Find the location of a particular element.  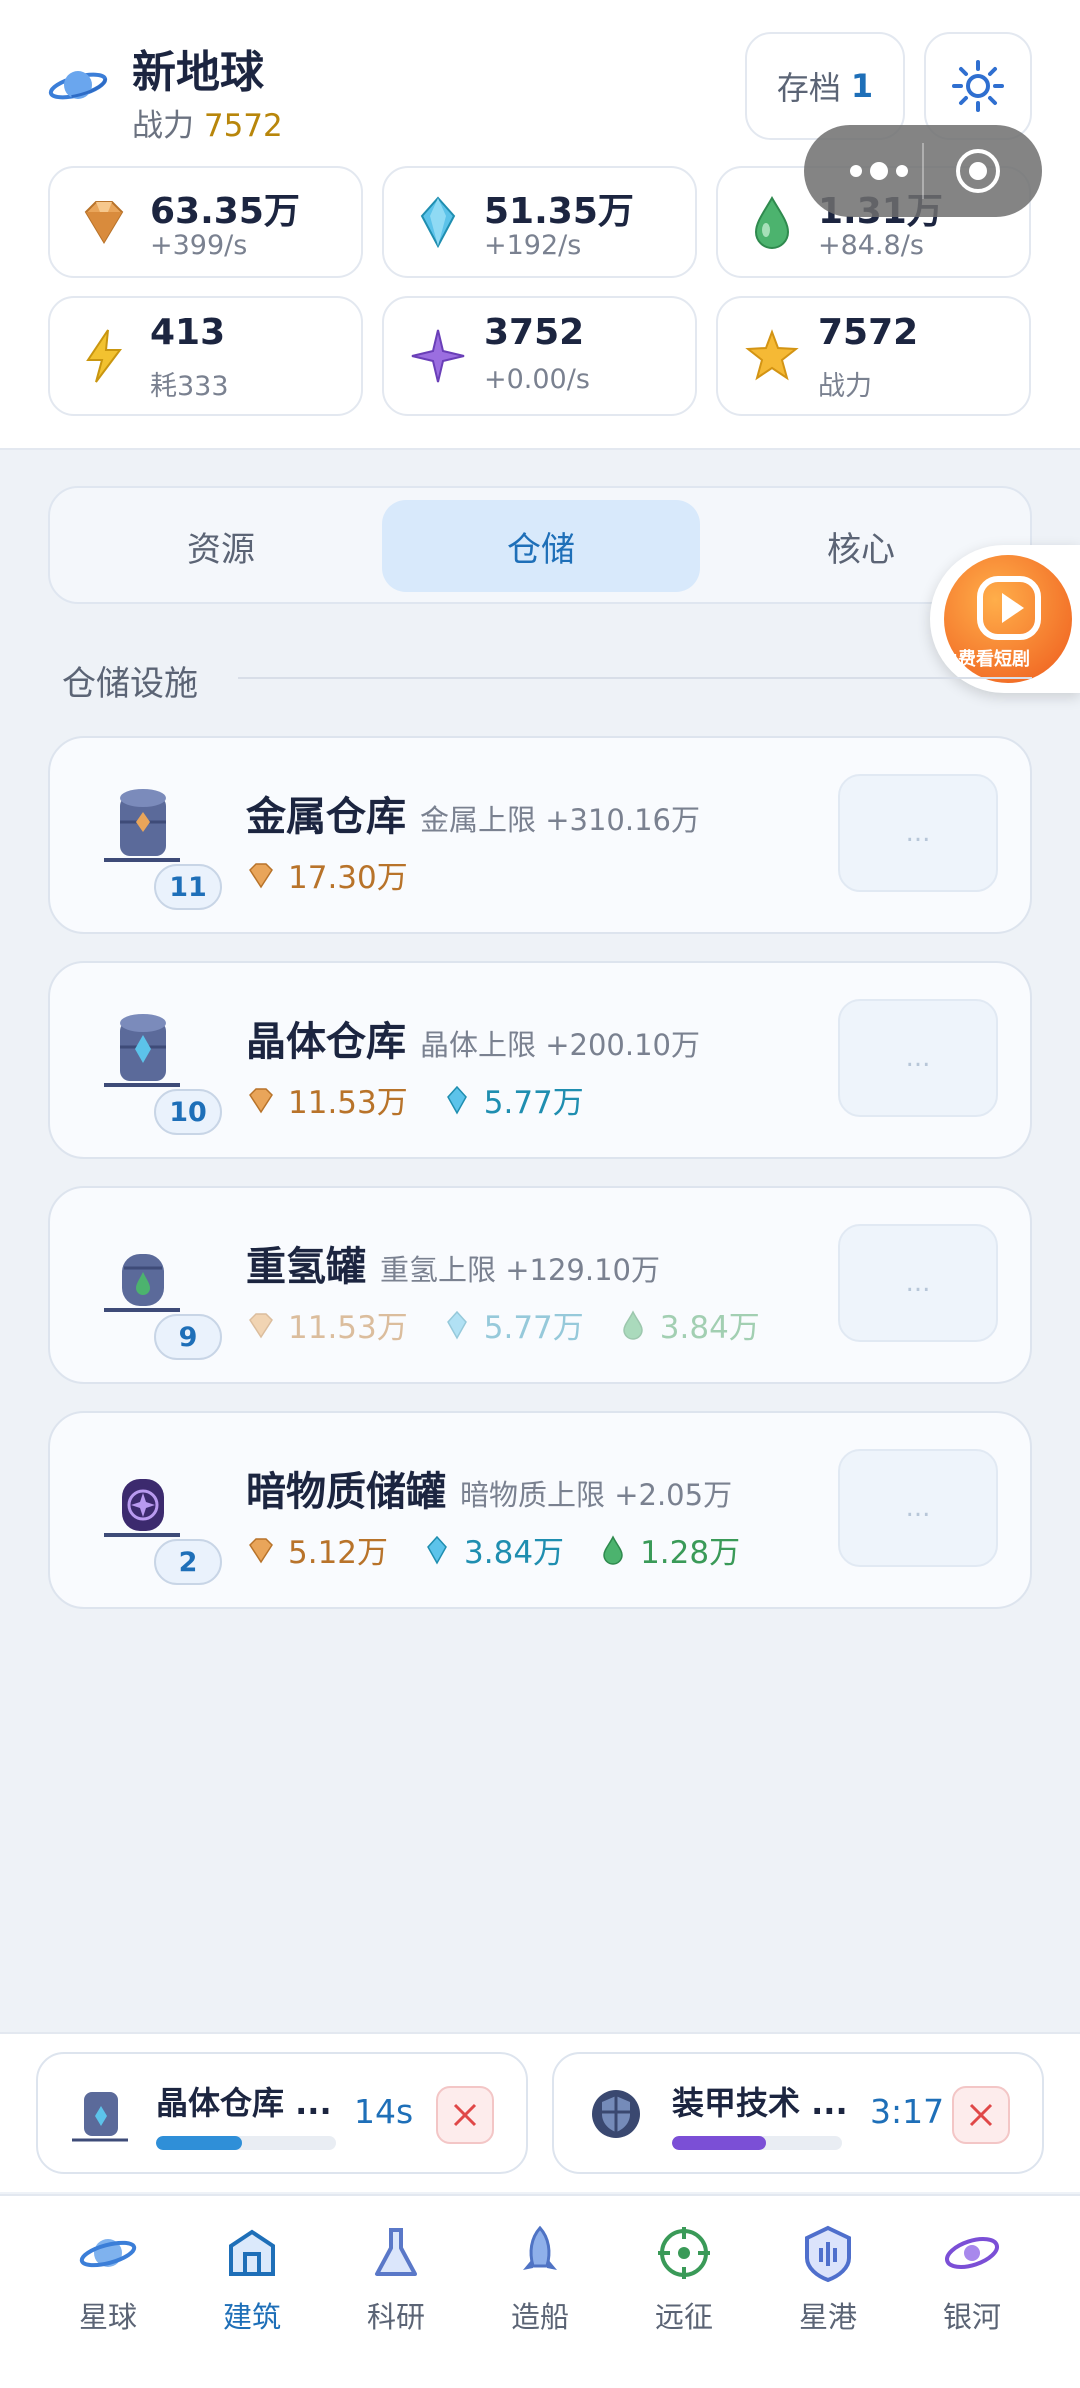

deuterium-tank-icon is located at coordinates (142, 1283).